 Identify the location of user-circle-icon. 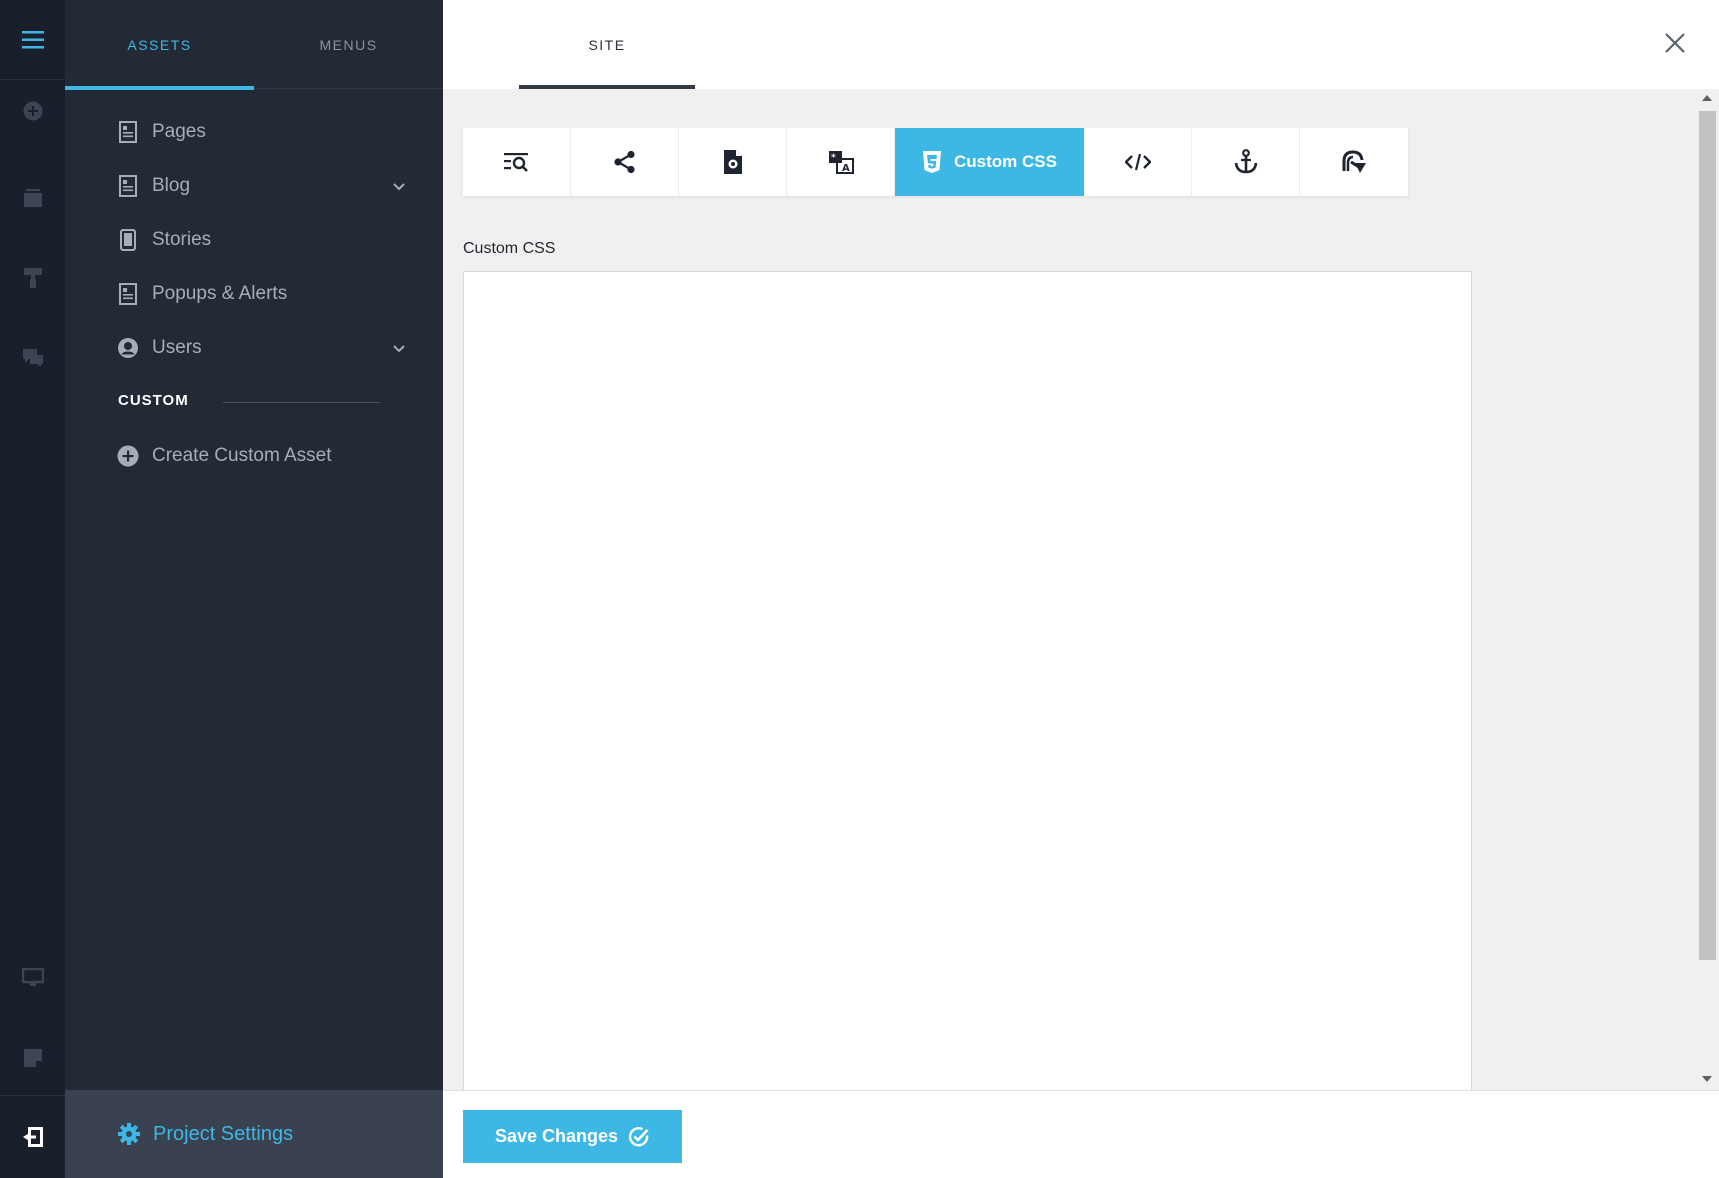
(128, 348).